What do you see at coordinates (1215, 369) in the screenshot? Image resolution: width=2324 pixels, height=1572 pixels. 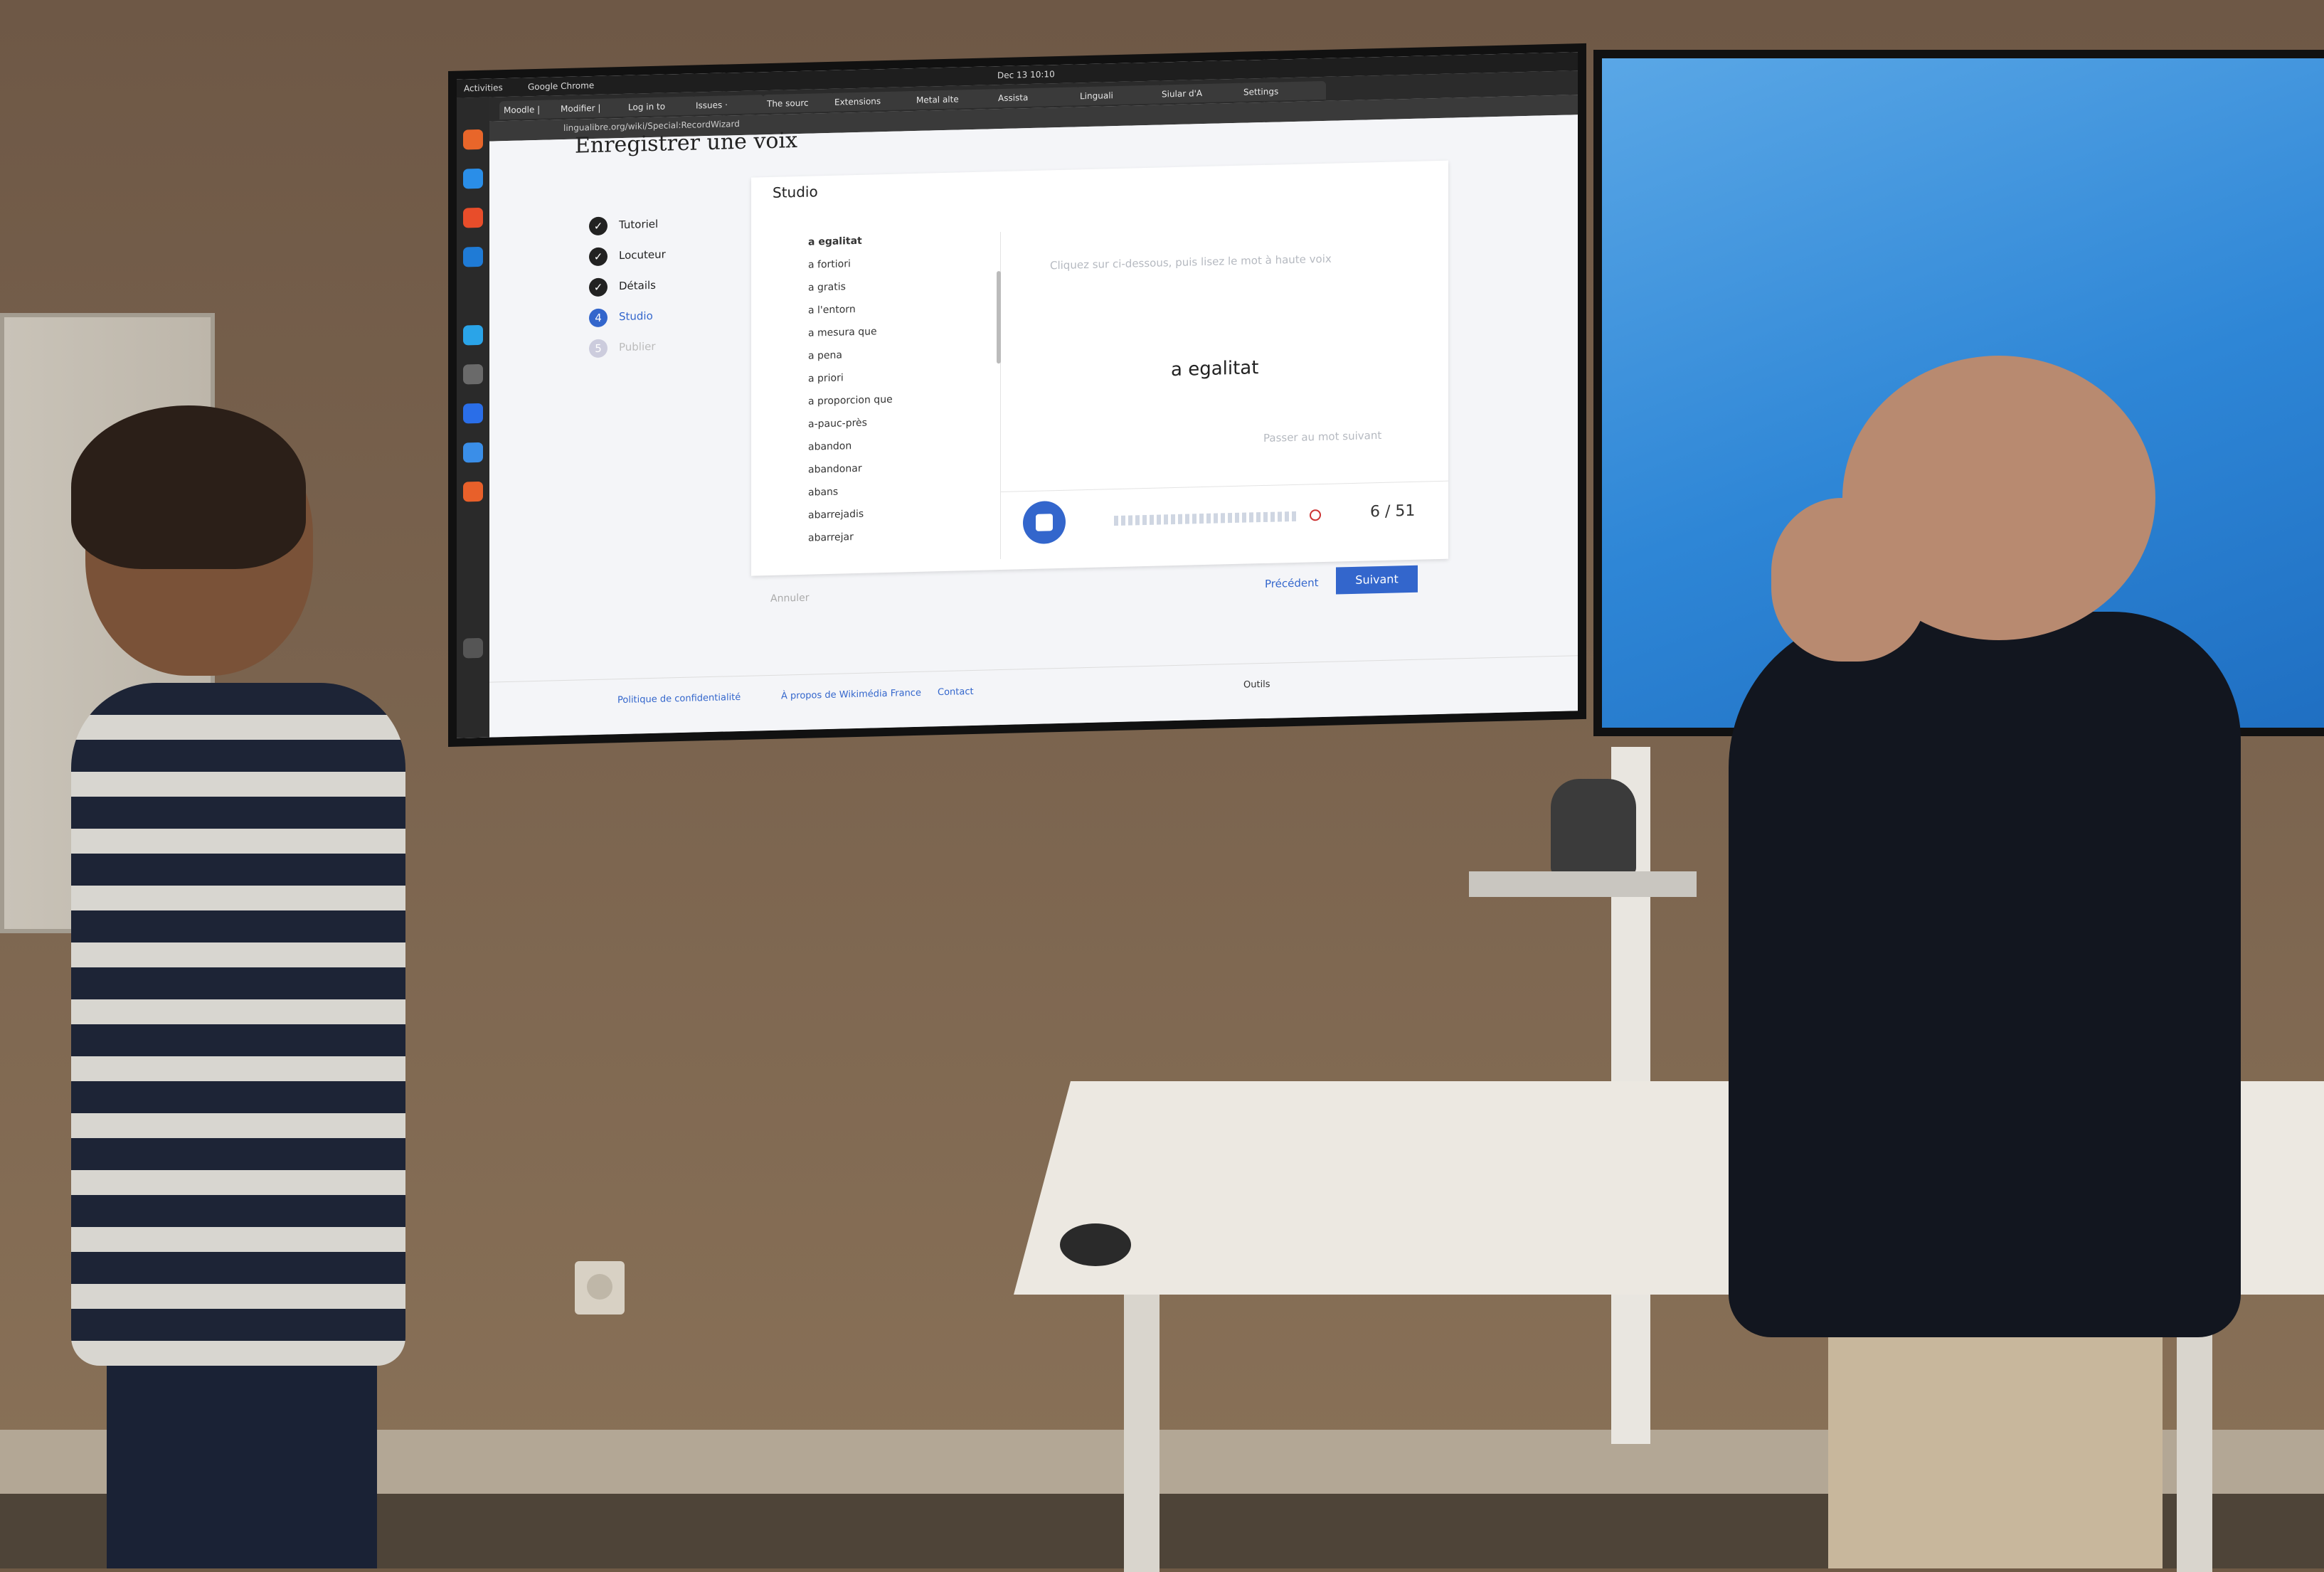 I see `current-word: a egalitat` at bounding box center [1215, 369].